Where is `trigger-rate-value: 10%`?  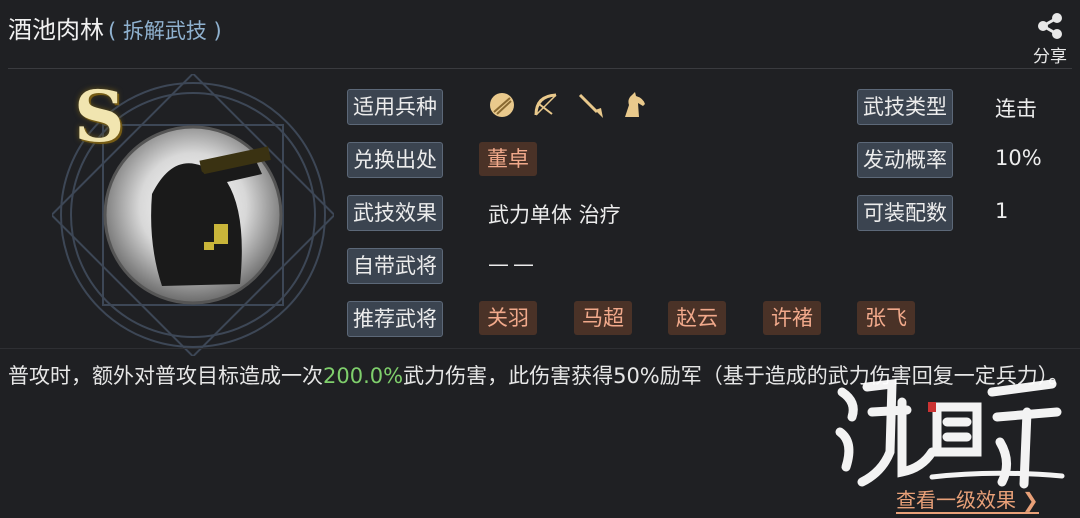
trigger-rate-value: 10% is located at coordinates (1018, 158).